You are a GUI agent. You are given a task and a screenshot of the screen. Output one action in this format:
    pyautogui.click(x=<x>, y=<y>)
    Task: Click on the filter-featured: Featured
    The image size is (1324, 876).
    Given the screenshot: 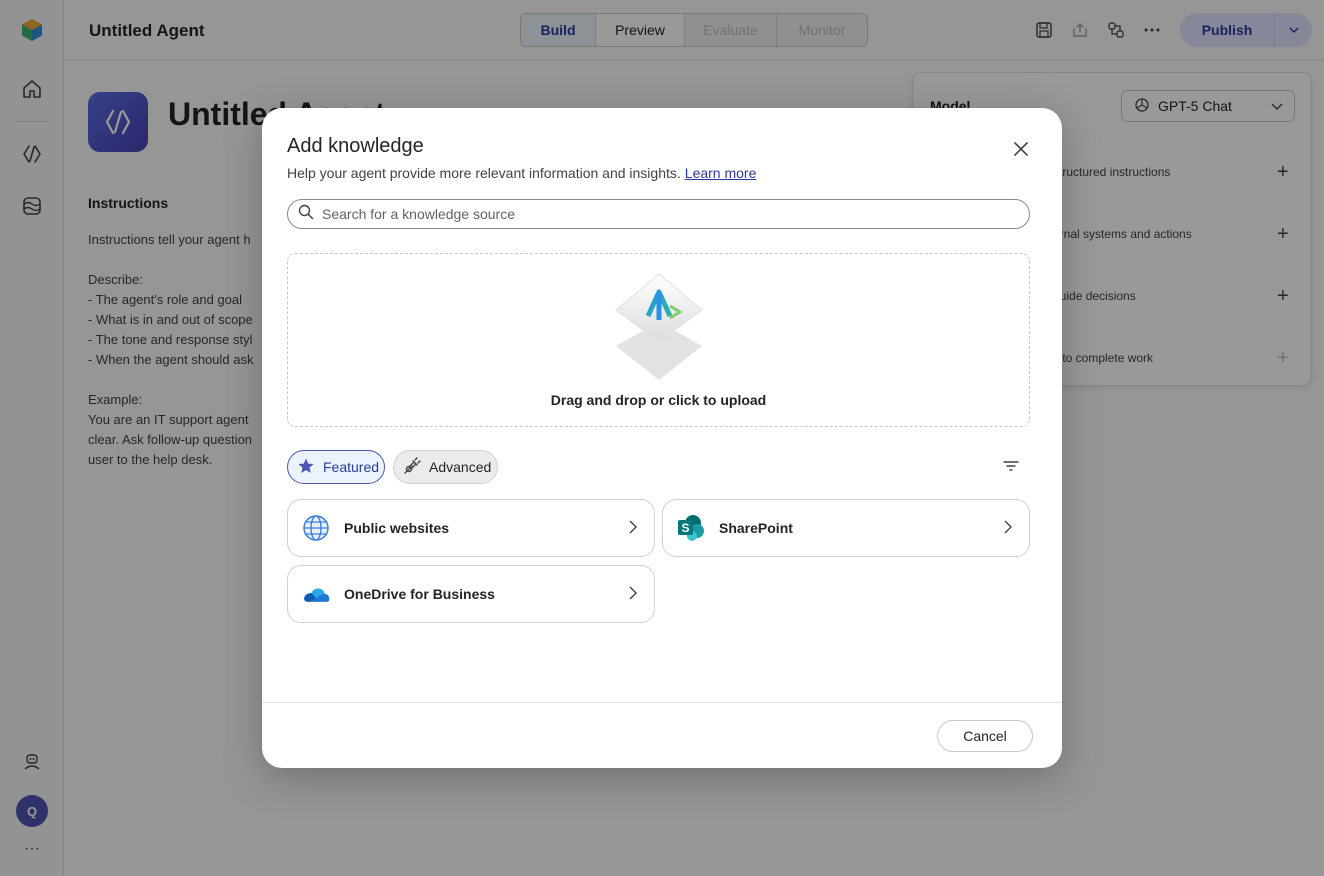 What is the action you would take?
    pyautogui.click(x=336, y=467)
    